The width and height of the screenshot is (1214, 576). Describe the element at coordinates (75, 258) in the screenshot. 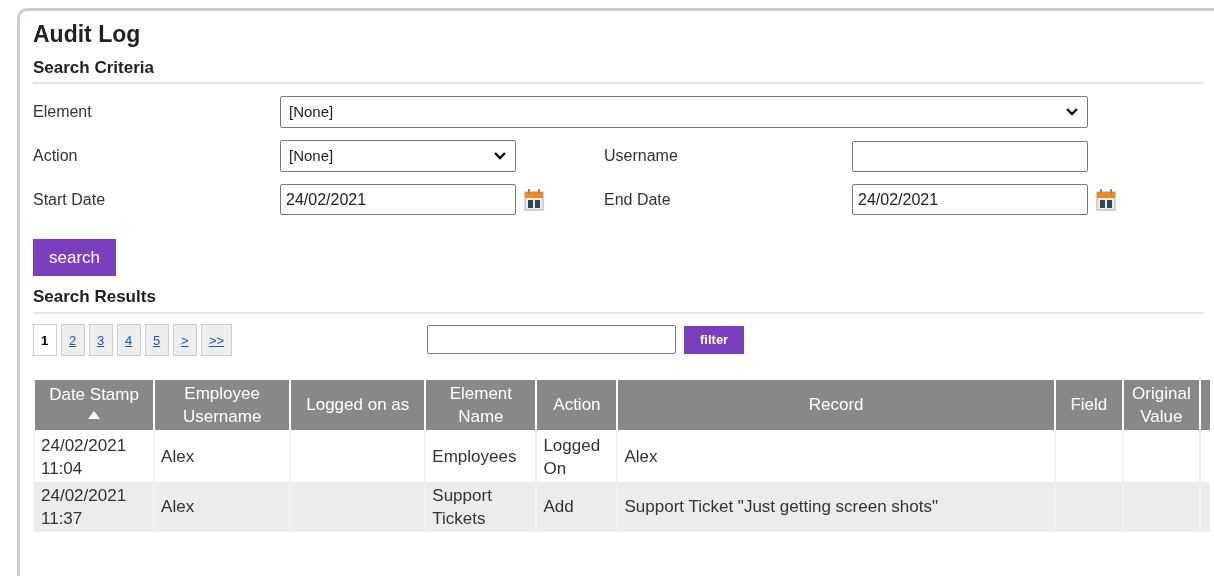

I see `search-button: search` at that location.